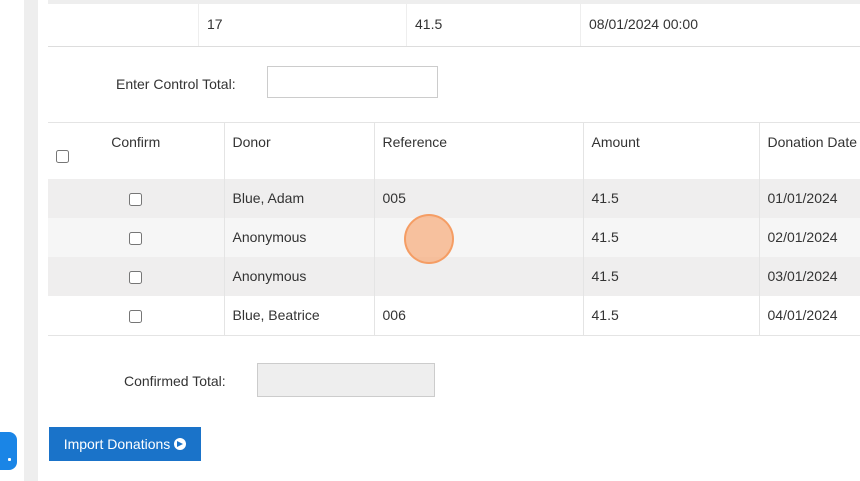 Image resolution: width=860 pixels, height=481 pixels. What do you see at coordinates (175, 381) in the screenshot?
I see `confirmed-total-label: Confirmed Total:` at bounding box center [175, 381].